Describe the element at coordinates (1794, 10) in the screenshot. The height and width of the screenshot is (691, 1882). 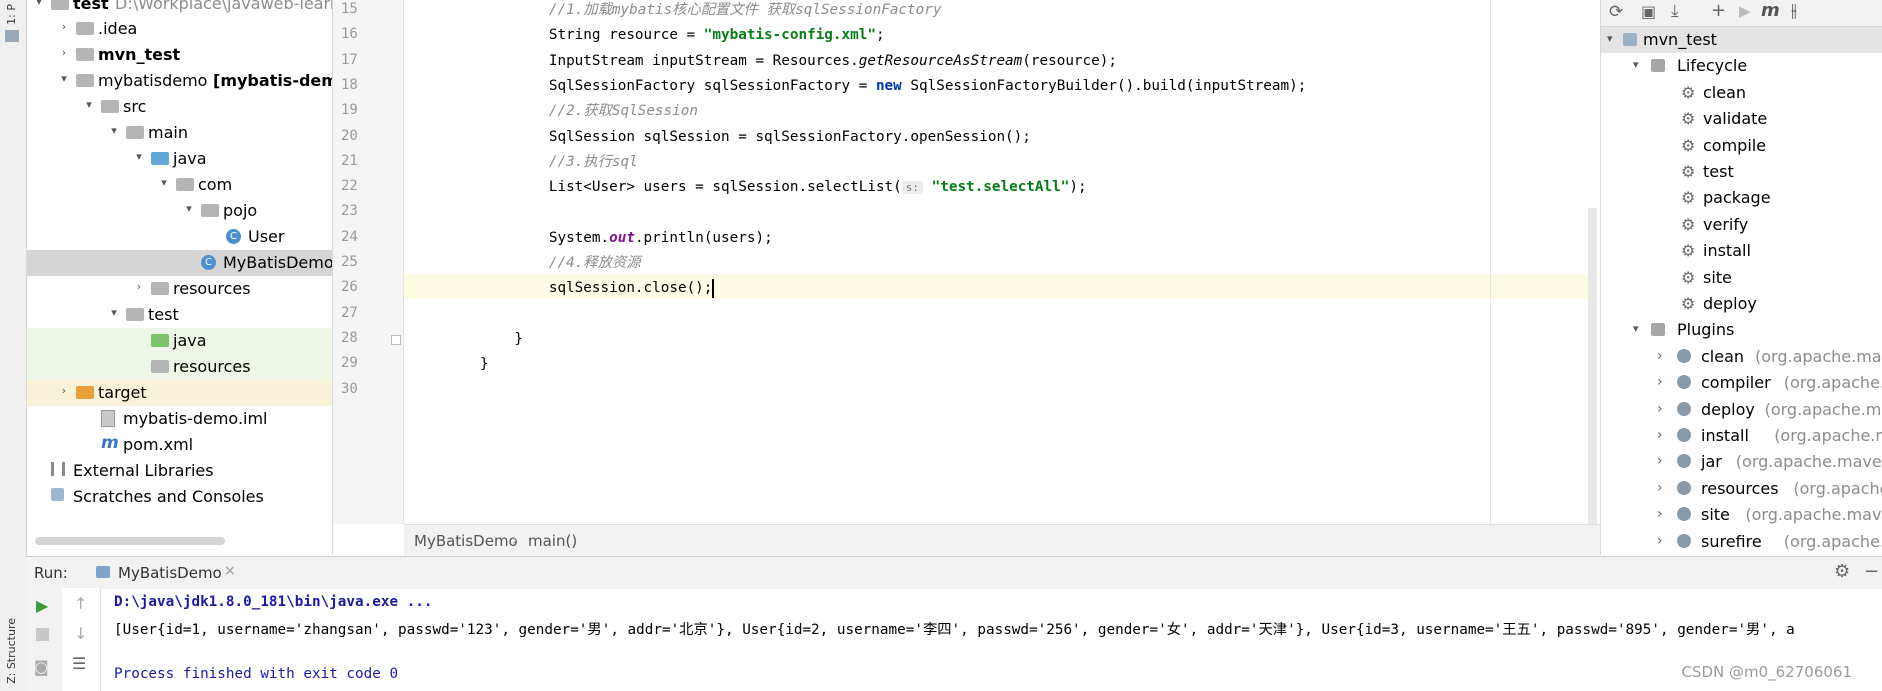
I see `toggle-offline-icon: ⫲` at that location.